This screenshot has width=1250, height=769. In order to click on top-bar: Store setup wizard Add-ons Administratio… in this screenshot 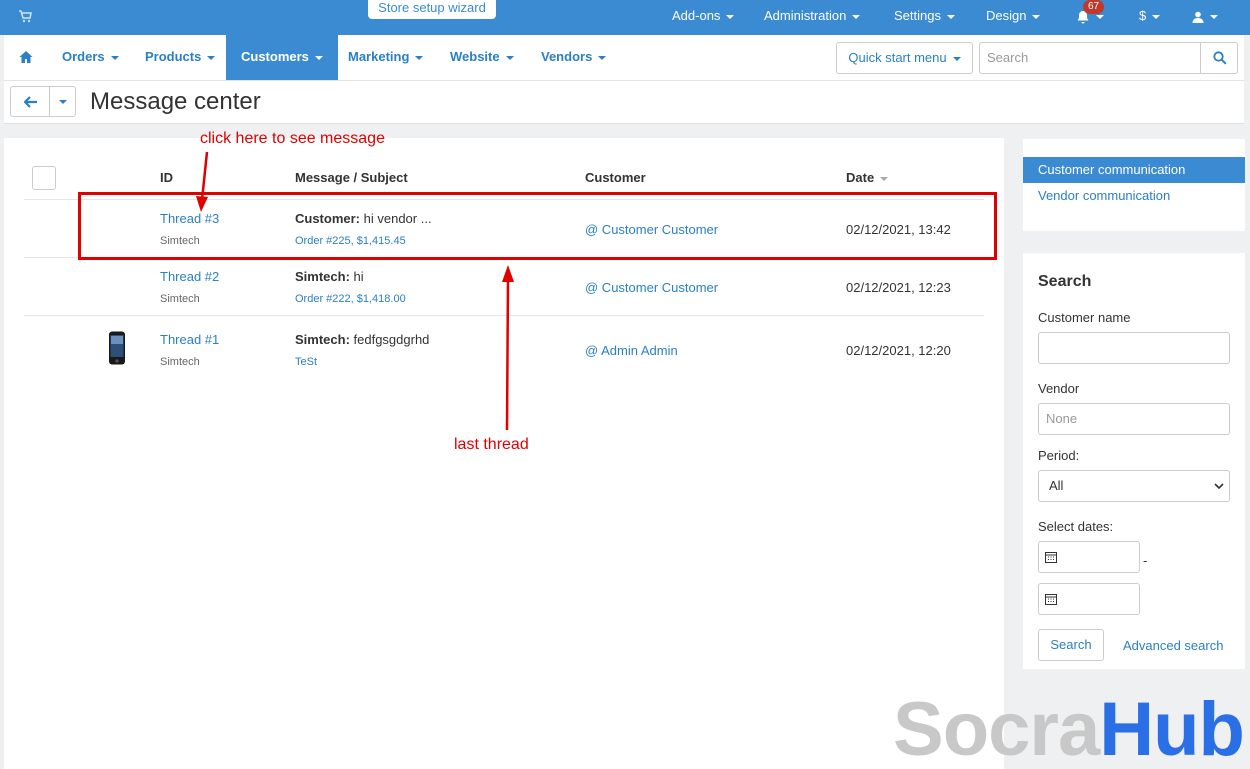, I will do `click(625, 17)`.